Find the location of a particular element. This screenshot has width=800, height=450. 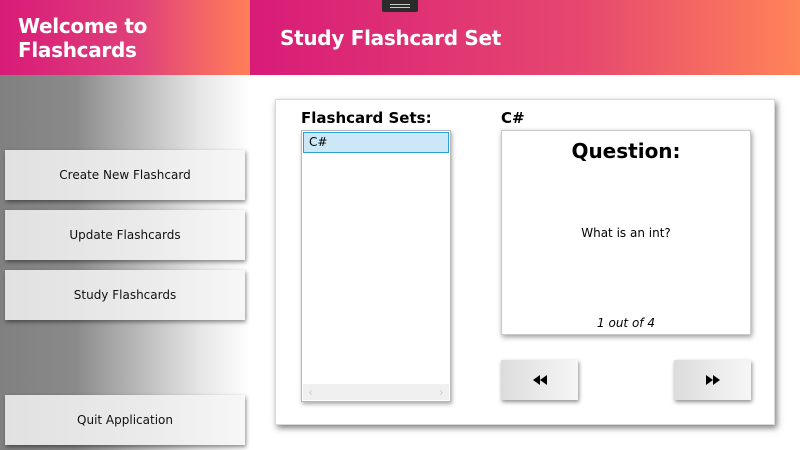

horizontal-scrollbar: ‹ › is located at coordinates (376, 392).